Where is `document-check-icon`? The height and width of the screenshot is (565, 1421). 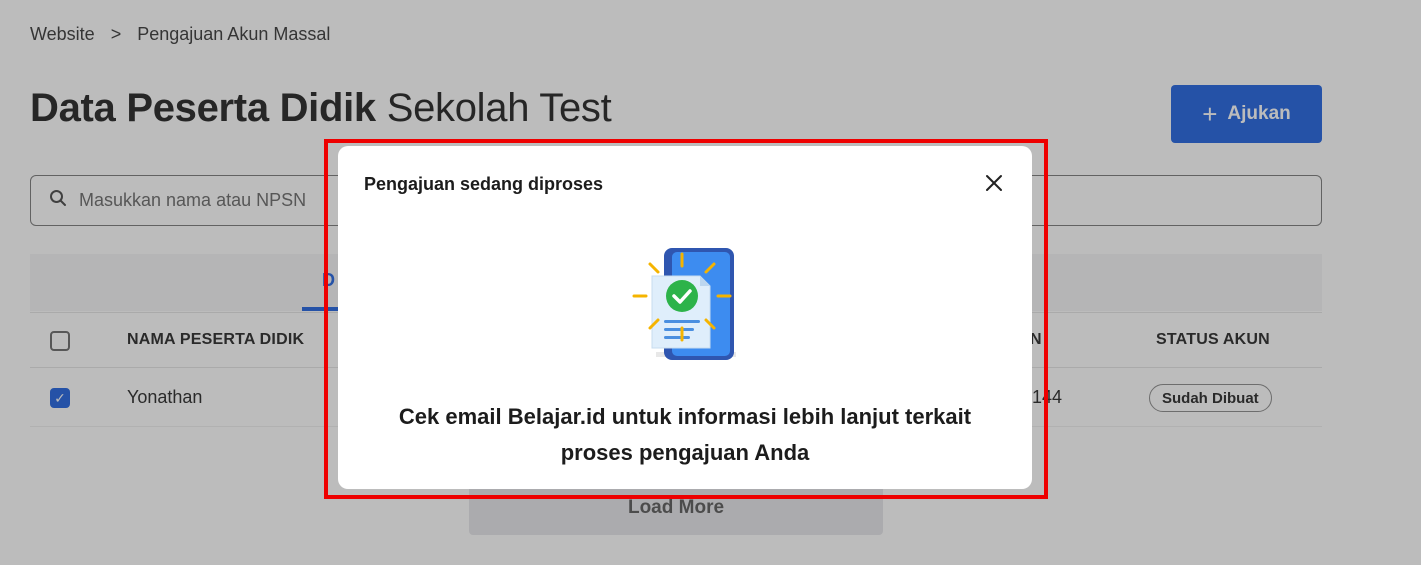
document-check-icon is located at coordinates (685, 305).